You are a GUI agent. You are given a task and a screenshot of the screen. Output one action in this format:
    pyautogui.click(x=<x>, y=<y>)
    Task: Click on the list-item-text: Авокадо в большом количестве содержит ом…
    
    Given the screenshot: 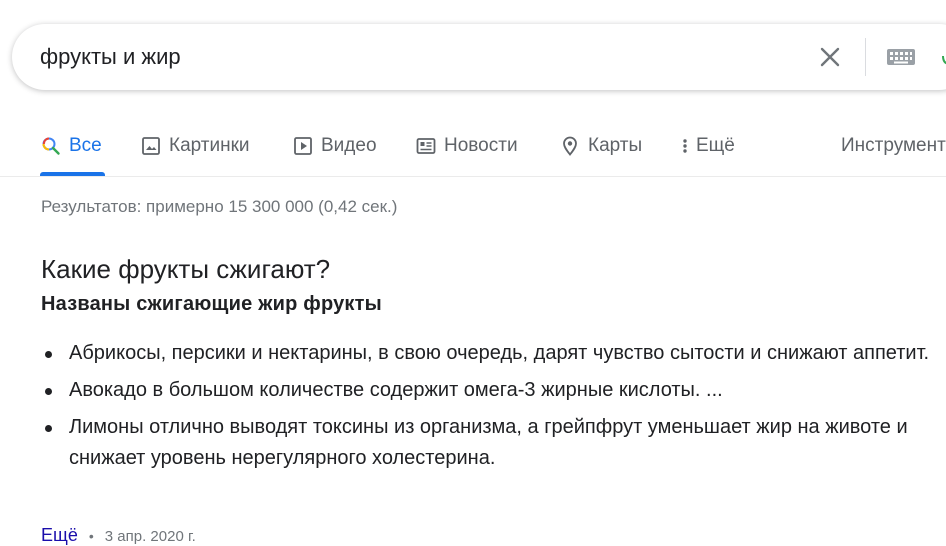 What is the action you would take?
    pyautogui.click(x=396, y=390)
    